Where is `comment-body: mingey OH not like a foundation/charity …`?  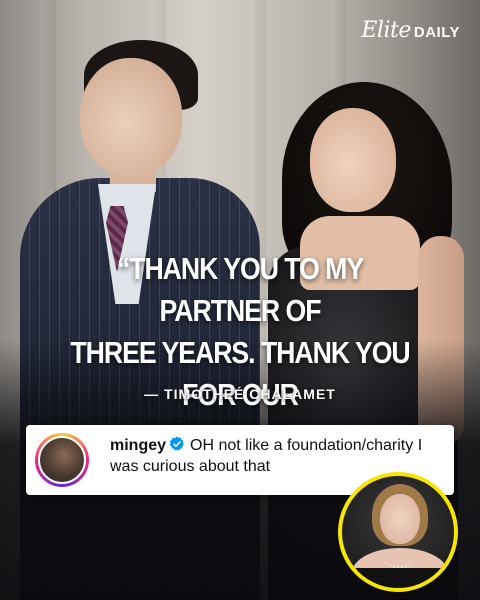 comment-body: mingey OH not like a foundation/charity … is located at coordinates (276, 456).